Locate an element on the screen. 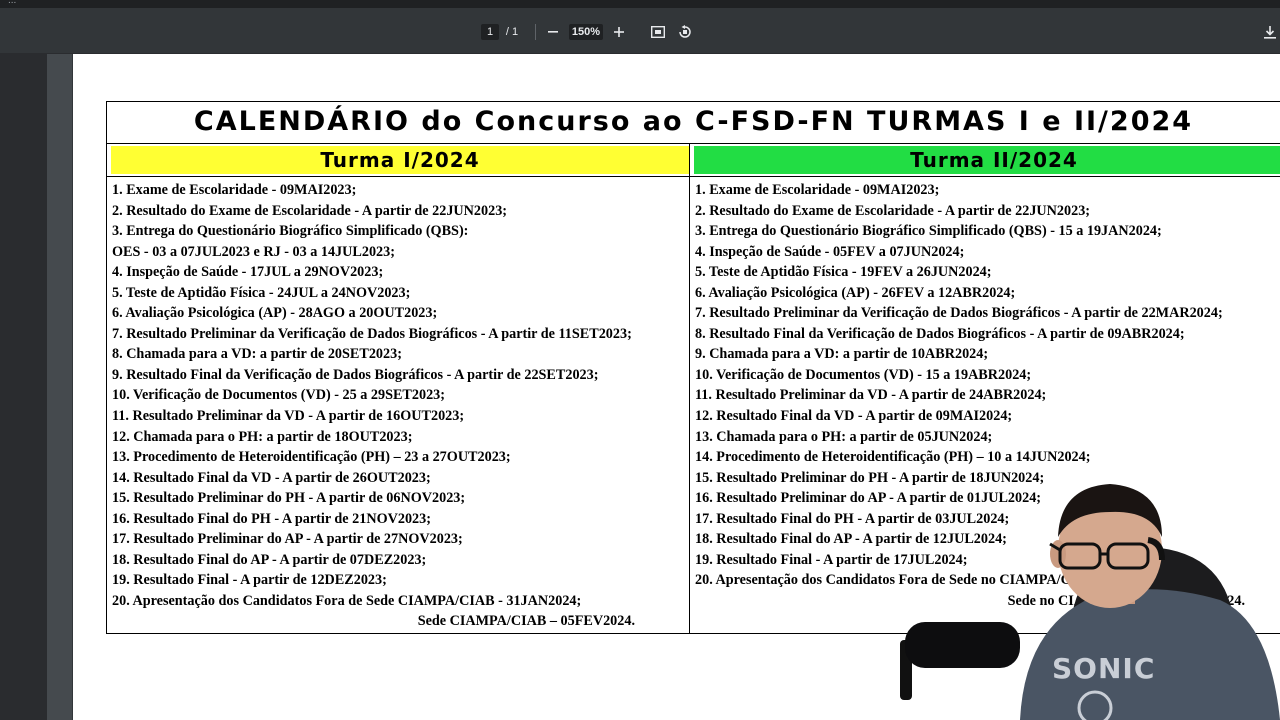 Image resolution: width=1280 pixels, height=720 pixels. download-button is located at coordinates (1270, 32).